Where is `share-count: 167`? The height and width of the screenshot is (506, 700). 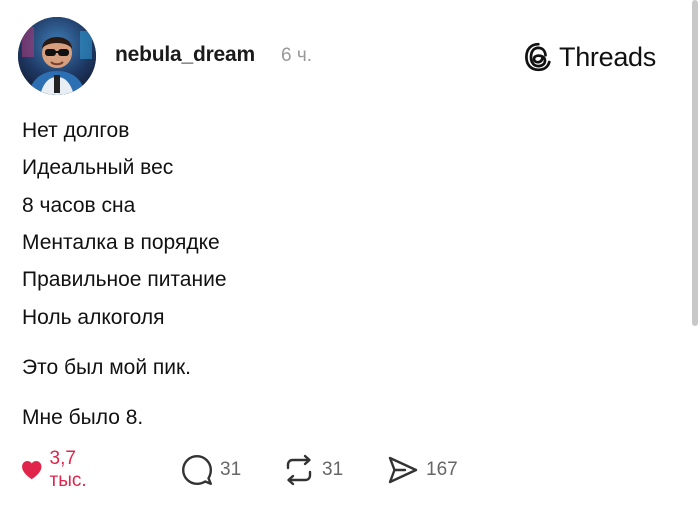 share-count: 167 is located at coordinates (442, 469).